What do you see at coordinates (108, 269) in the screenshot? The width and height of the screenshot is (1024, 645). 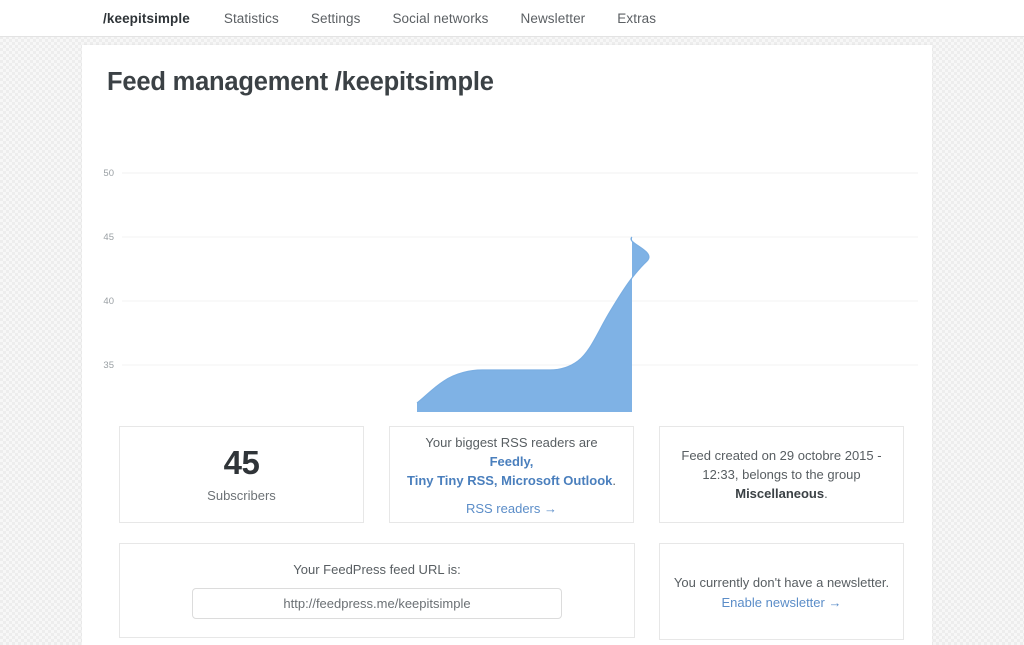 I see `chart-y-axis: 50 45 40 35 30` at bounding box center [108, 269].